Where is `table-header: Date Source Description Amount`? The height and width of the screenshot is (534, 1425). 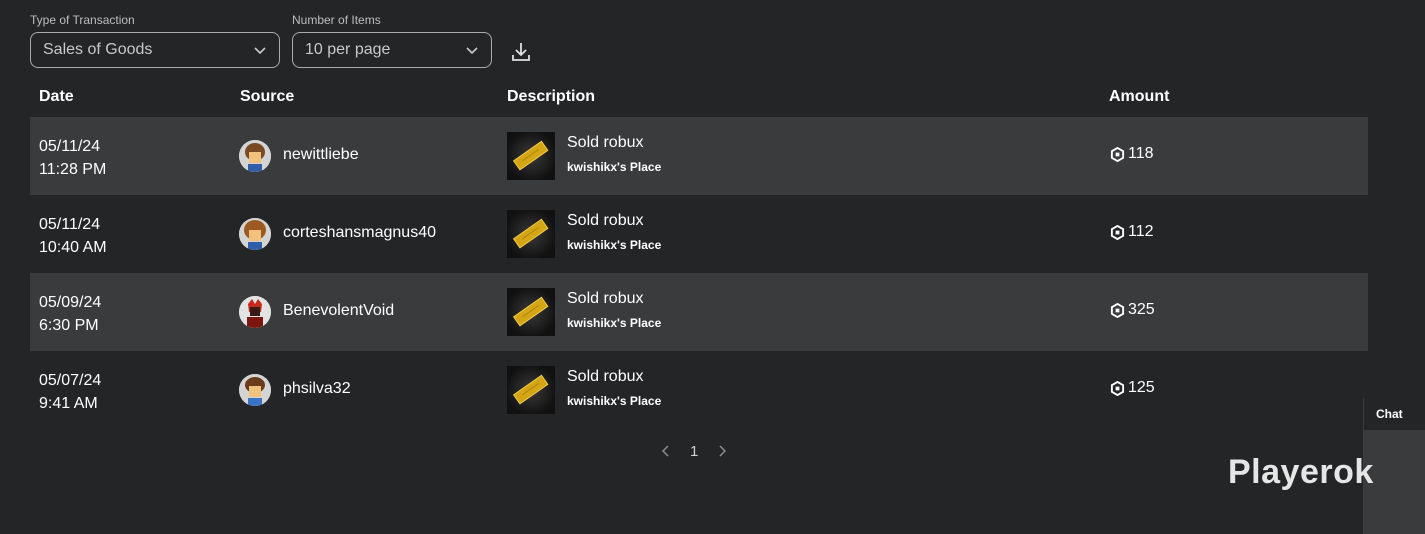
table-header: Date Source Description Amount is located at coordinates (699, 97).